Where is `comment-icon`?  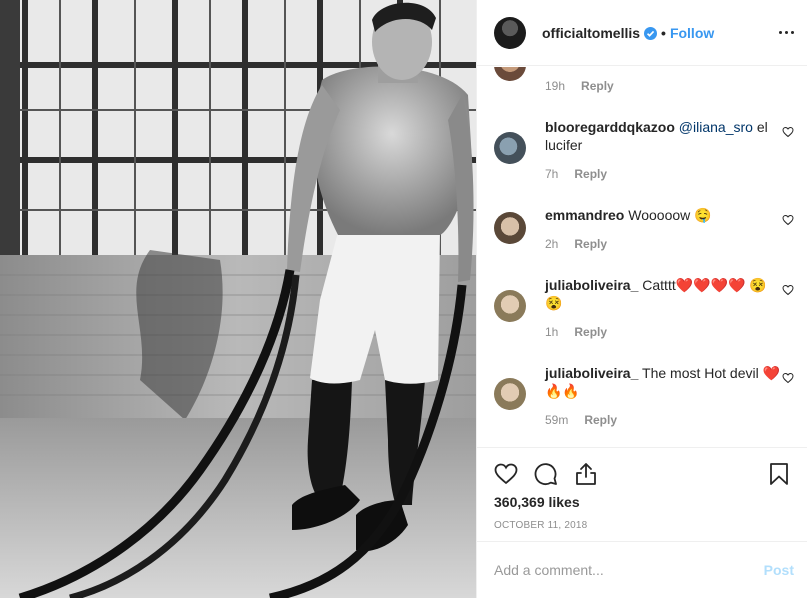 comment-icon is located at coordinates (546, 474).